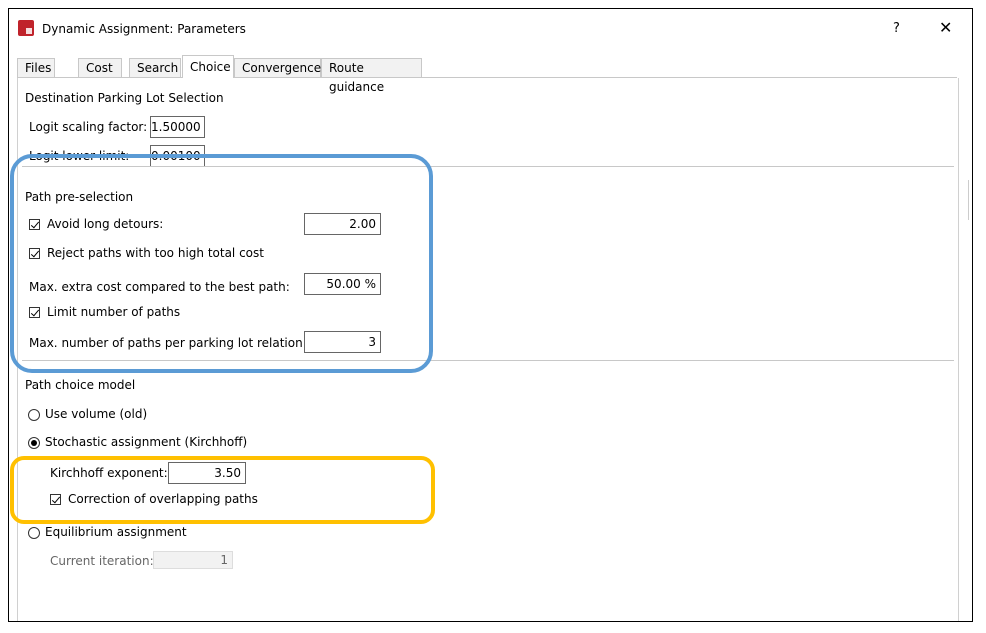  I want to click on overlap-correction-highlight, so click(222, 490).